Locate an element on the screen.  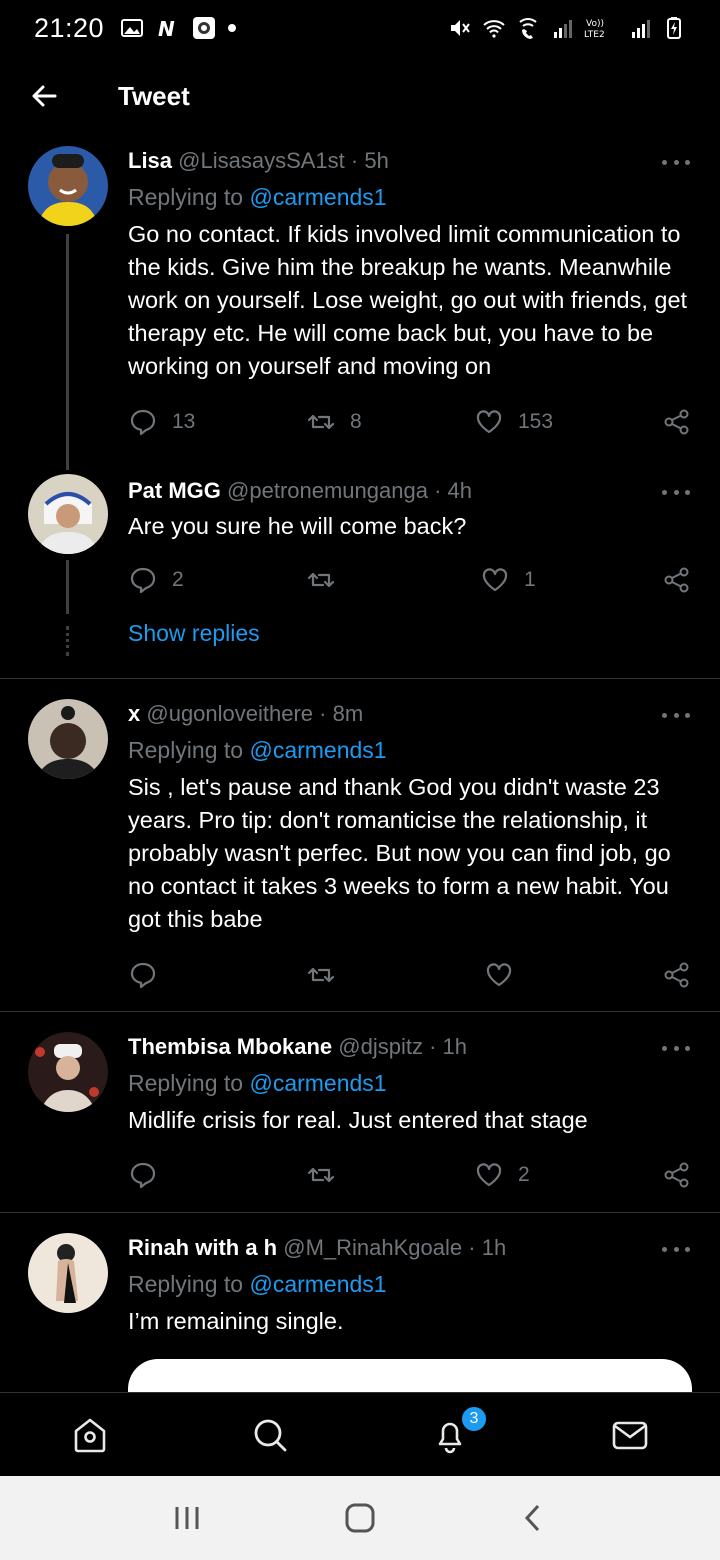
battery-charging-icon is located at coordinates (674, 28).